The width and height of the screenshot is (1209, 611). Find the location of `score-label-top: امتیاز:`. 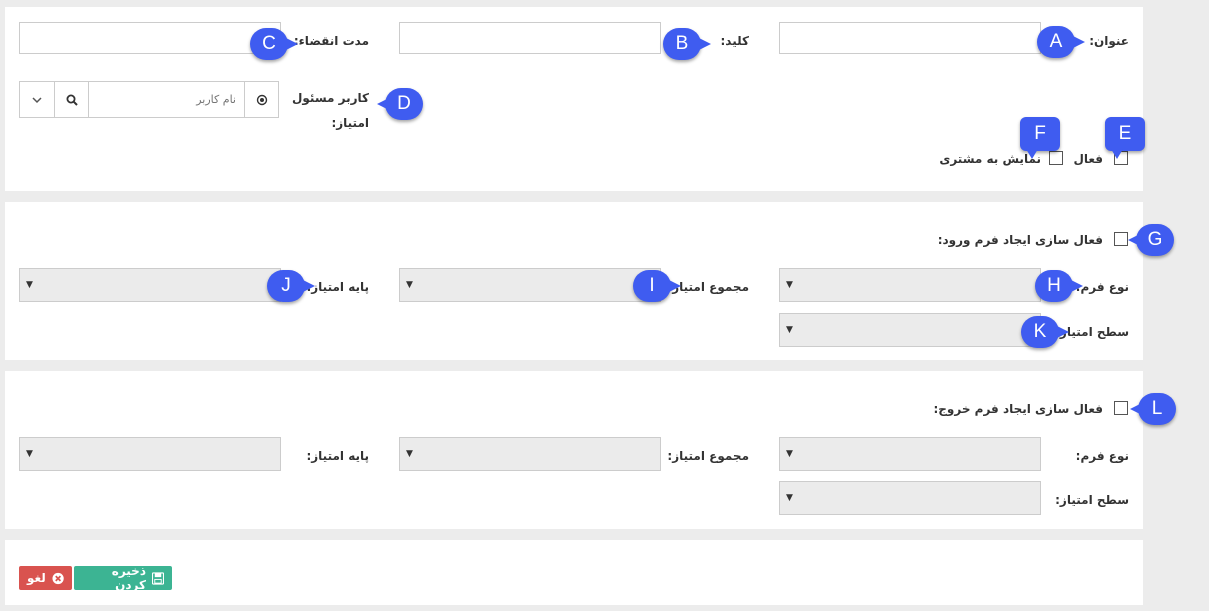

score-label-top: امتیاز: is located at coordinates (350, 123).